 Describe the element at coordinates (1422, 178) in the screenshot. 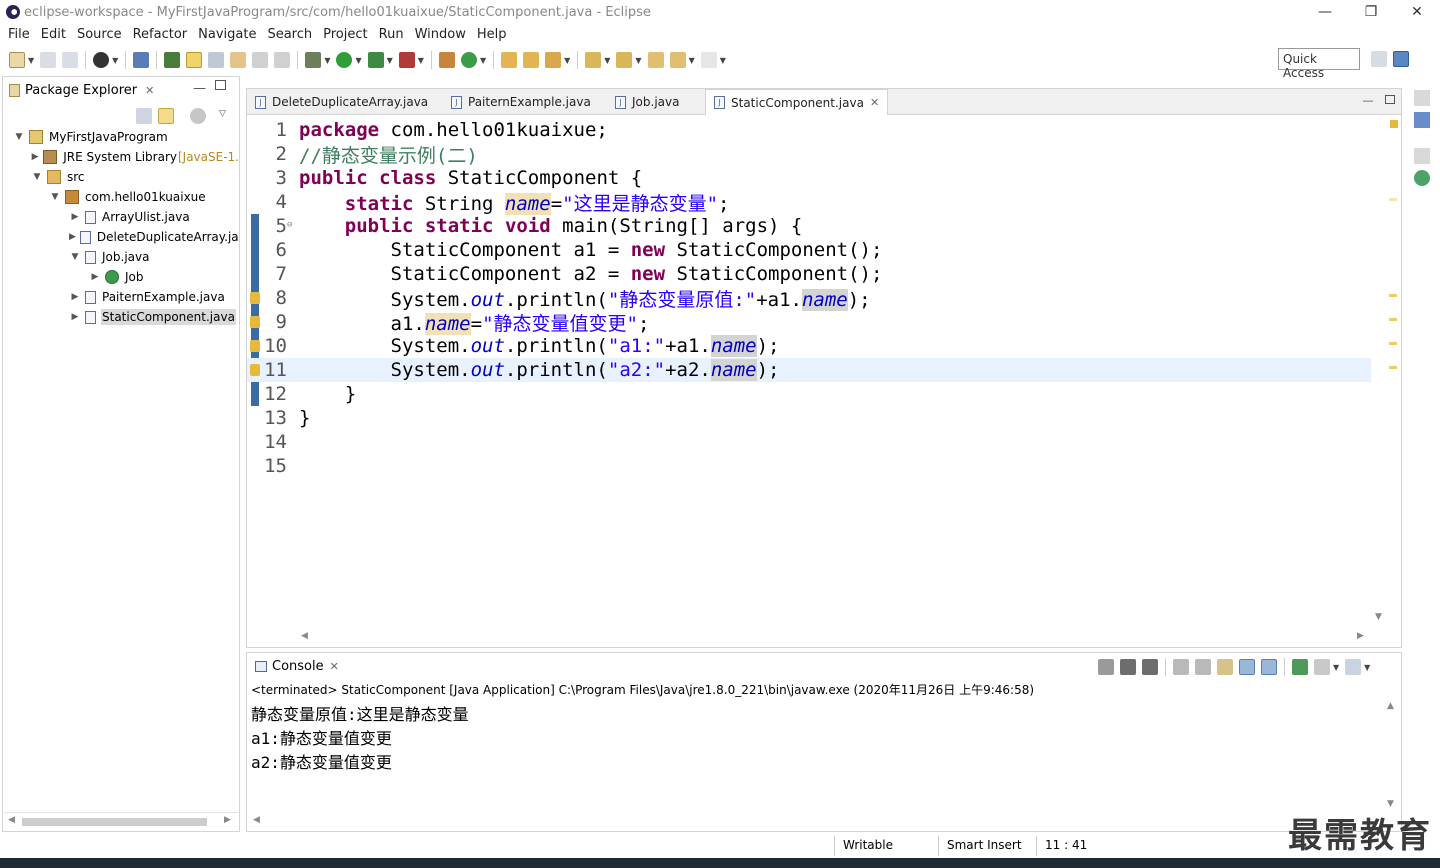

I see `task-list-icon` at that location.